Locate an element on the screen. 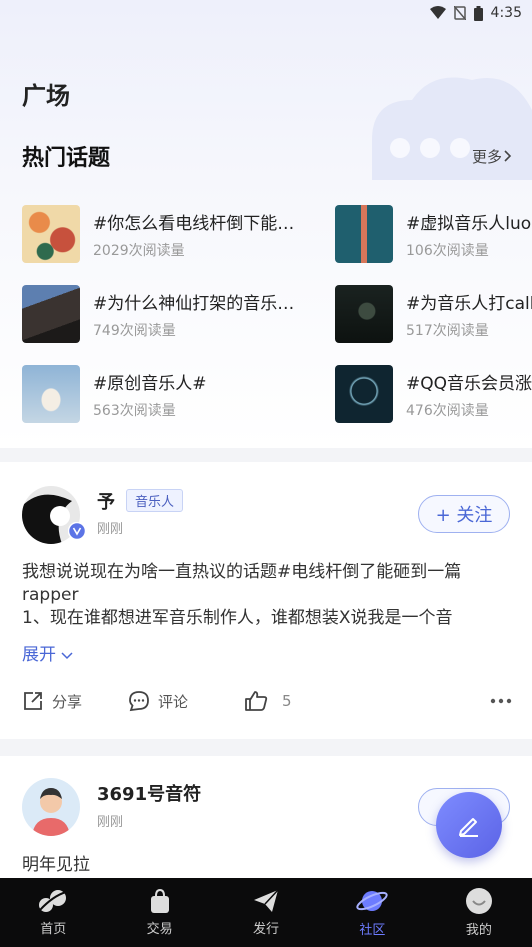 The width and height of the screenshot is (532, 947). post-text-line: rapper is located at coordinates (50, 595).